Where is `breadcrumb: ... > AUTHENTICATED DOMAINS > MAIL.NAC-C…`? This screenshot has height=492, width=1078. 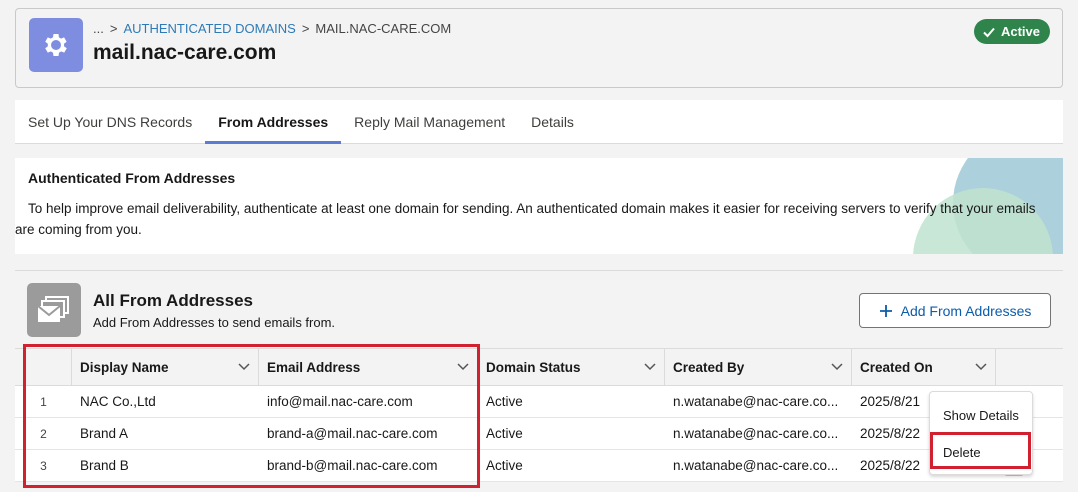
breadcrumb: ... > AUTHENTICATED DOMAINS > MAIL.NAC-C… is located at coordinates (272, 28).